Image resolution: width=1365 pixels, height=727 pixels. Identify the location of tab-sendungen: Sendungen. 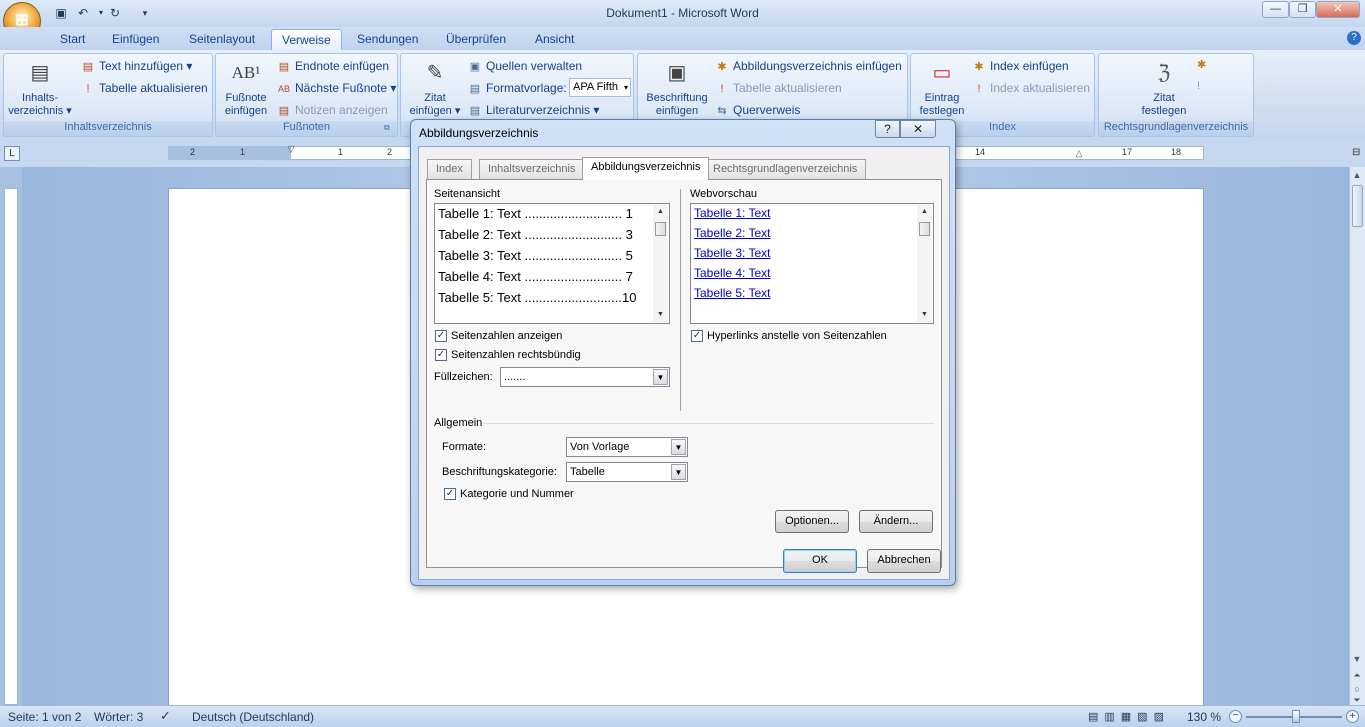
(387, 40).